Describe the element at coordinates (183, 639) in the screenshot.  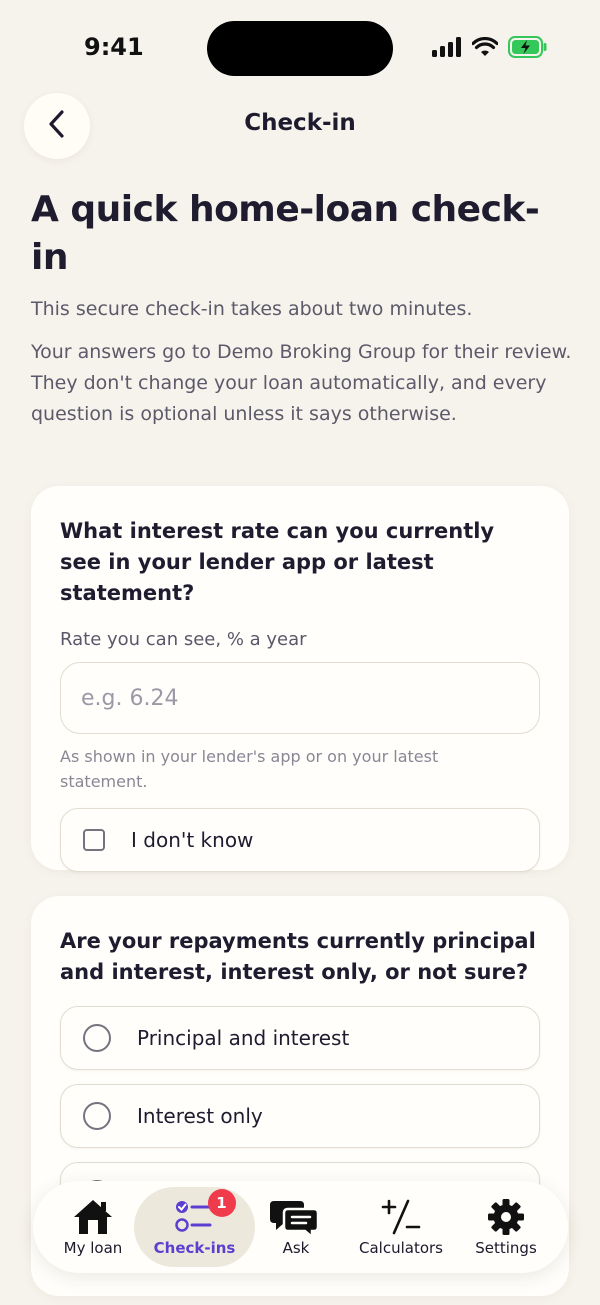
I see `field-label: Rate you can see, % a year` at that location.